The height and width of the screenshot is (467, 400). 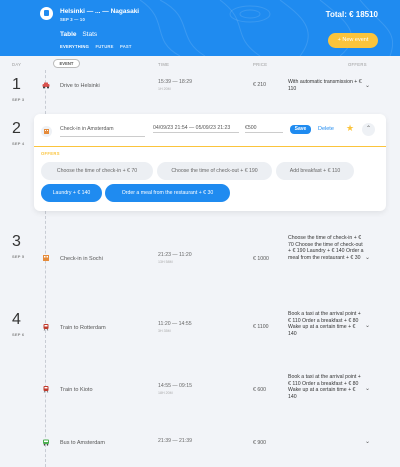 I want to click on filter-future: FUTURE, so click(x=104, y=46).